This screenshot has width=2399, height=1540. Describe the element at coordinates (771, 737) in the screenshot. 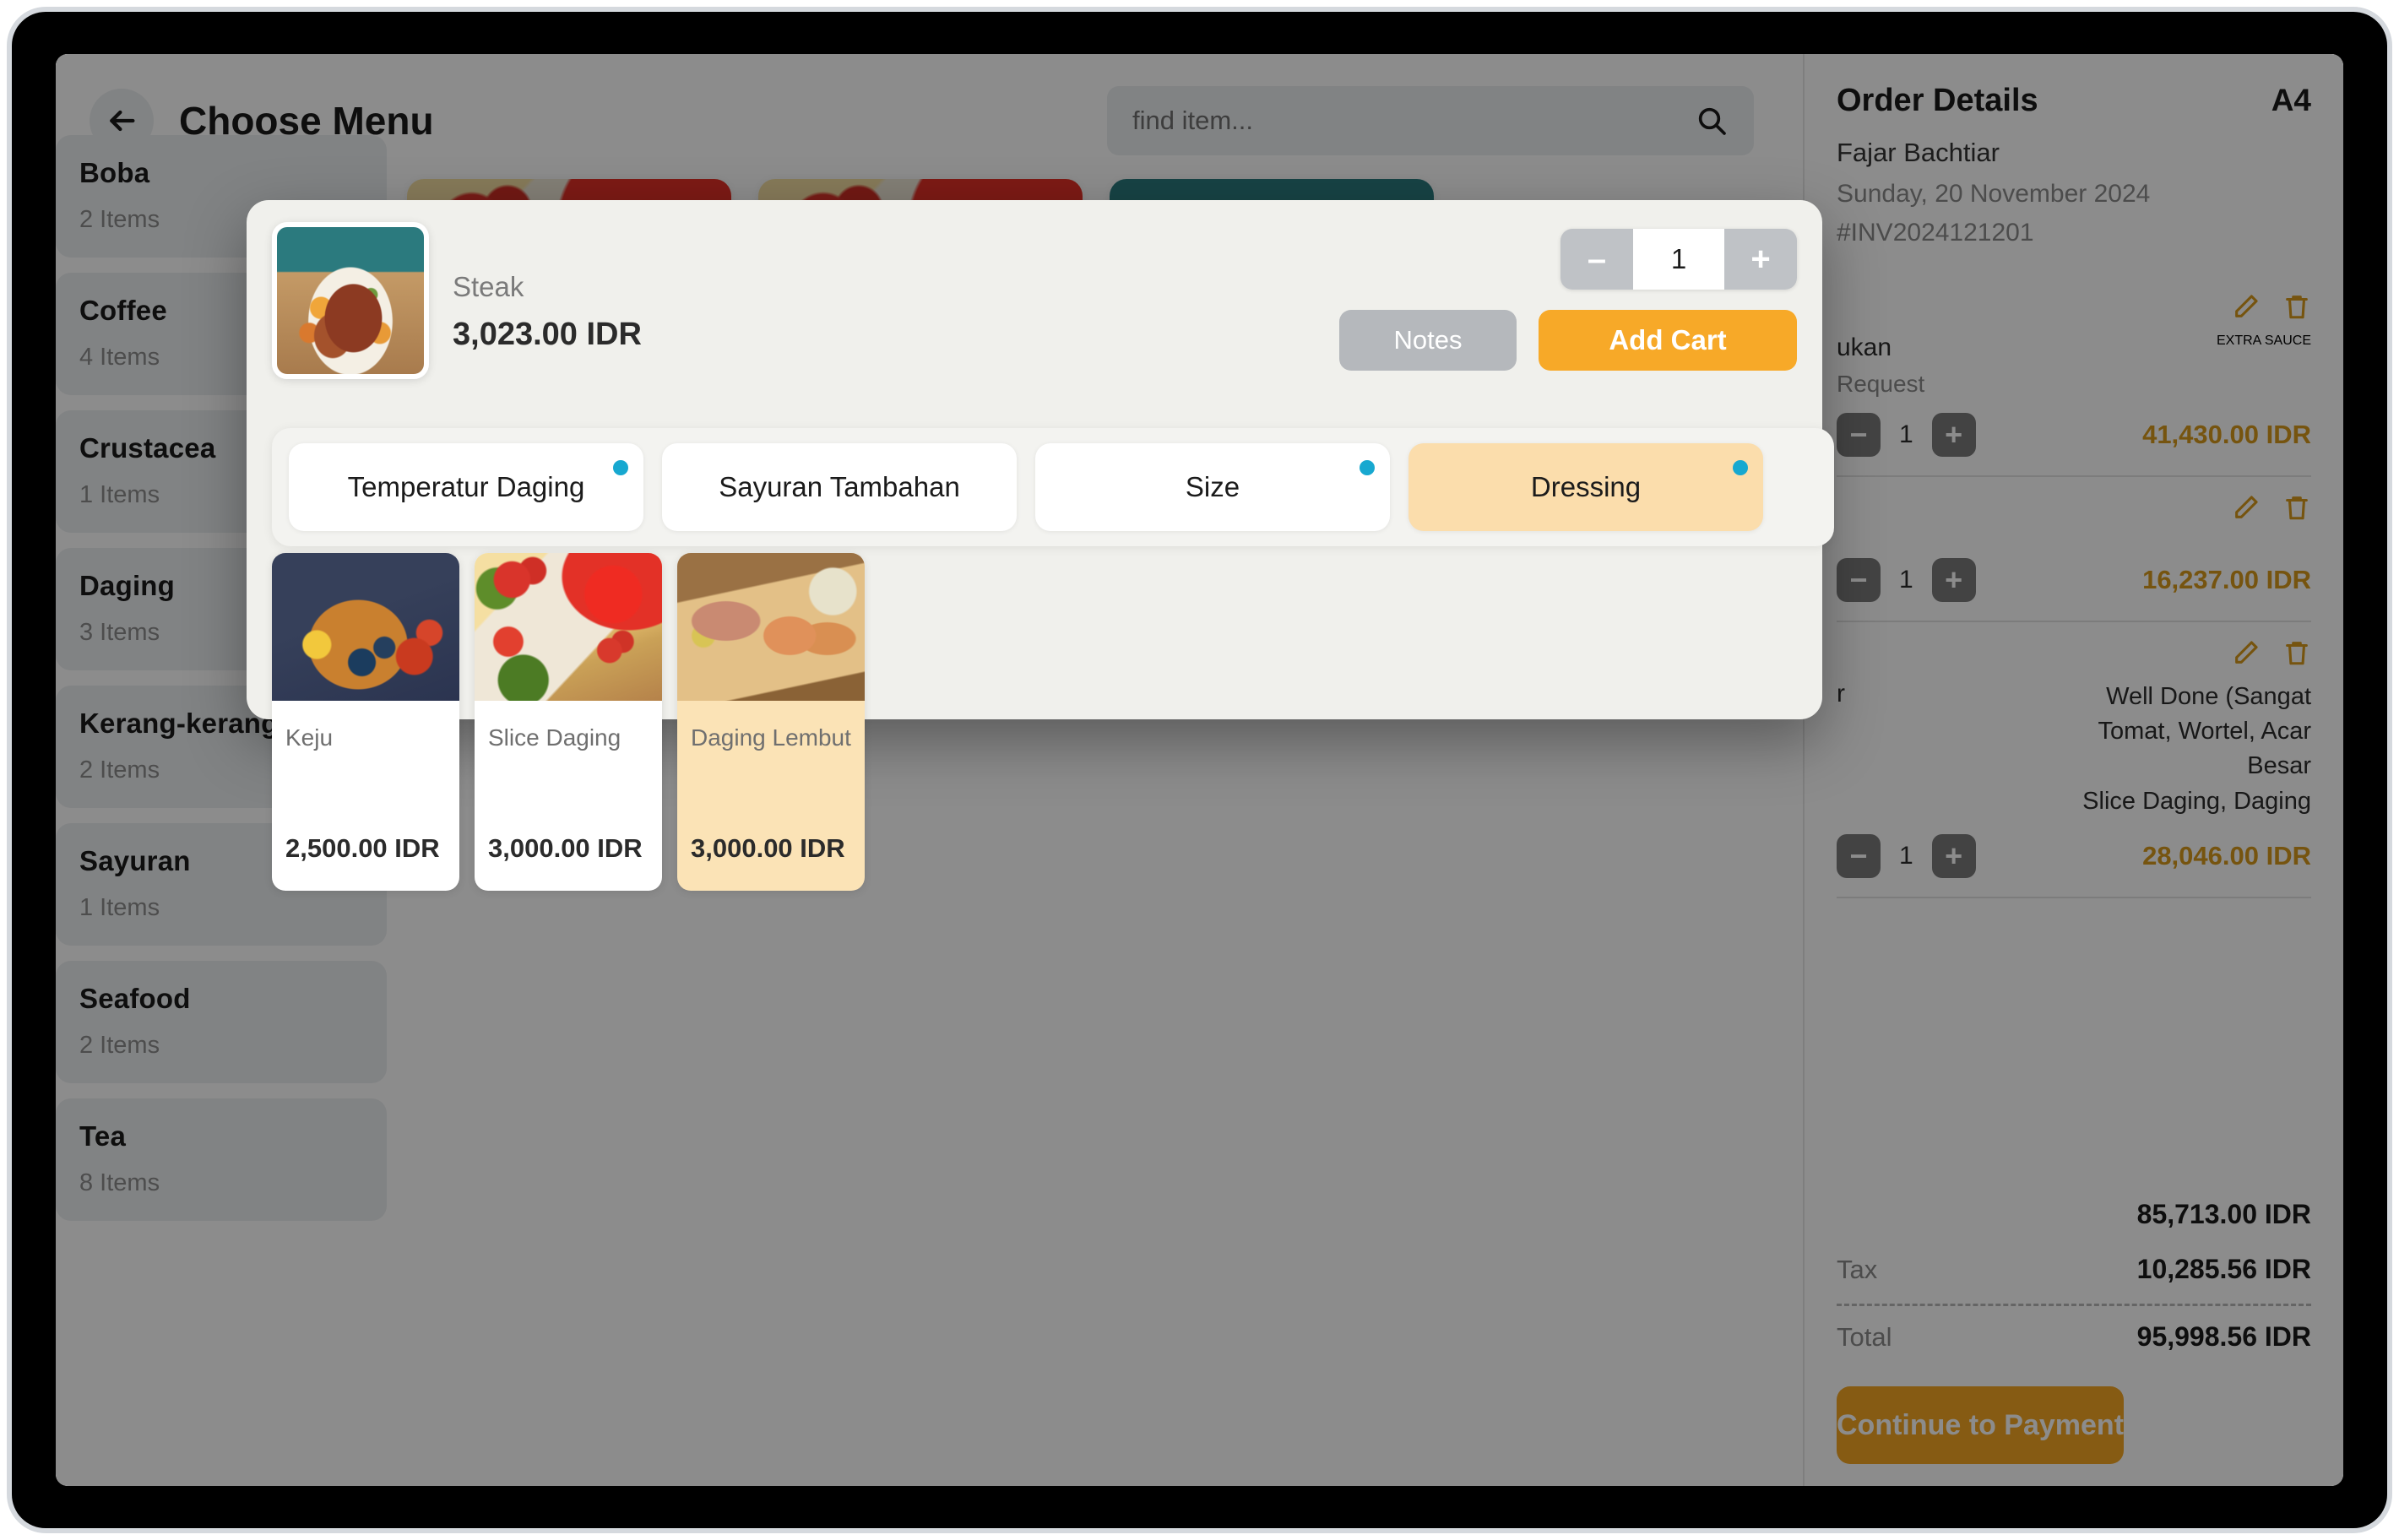

I see `option-name: Daging Lembut` at that location.